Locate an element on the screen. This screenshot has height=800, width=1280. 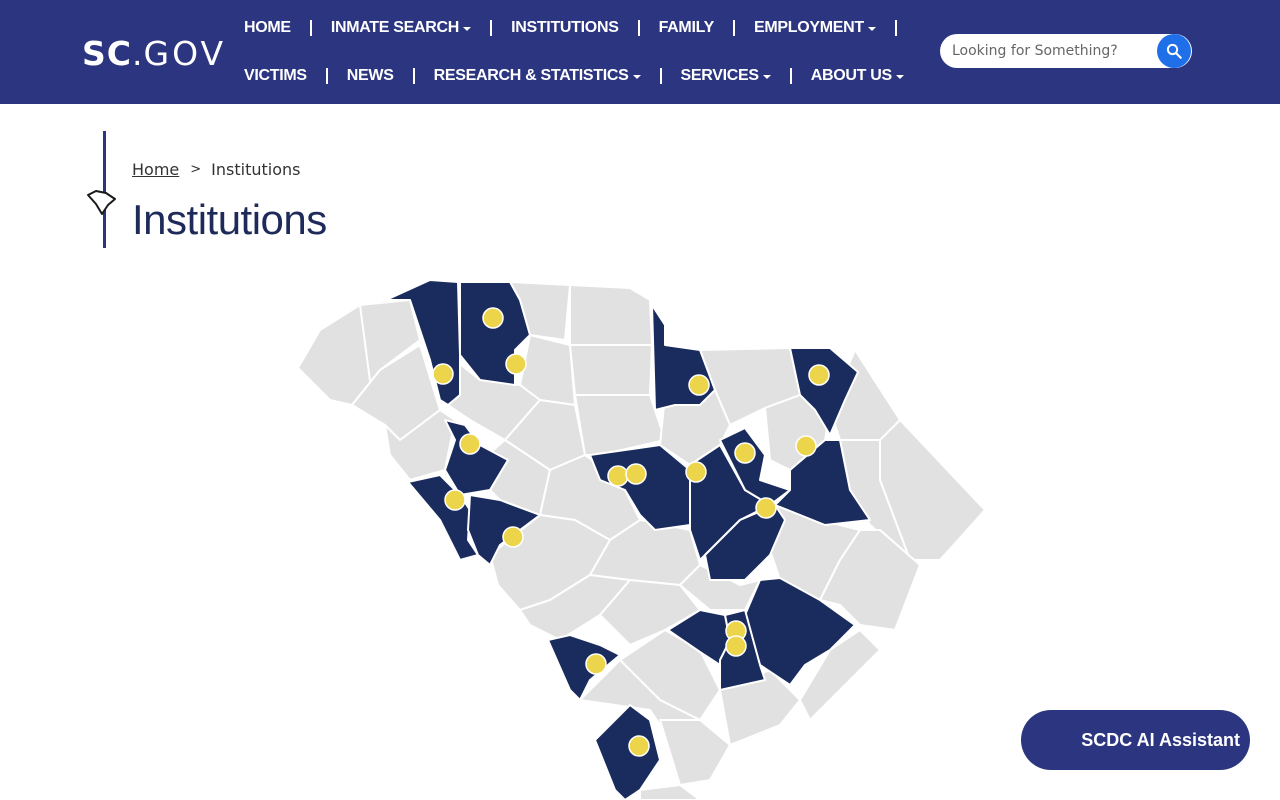
nav-label: RESEARCH & STATISTICS is located at coordinates (531, 75).